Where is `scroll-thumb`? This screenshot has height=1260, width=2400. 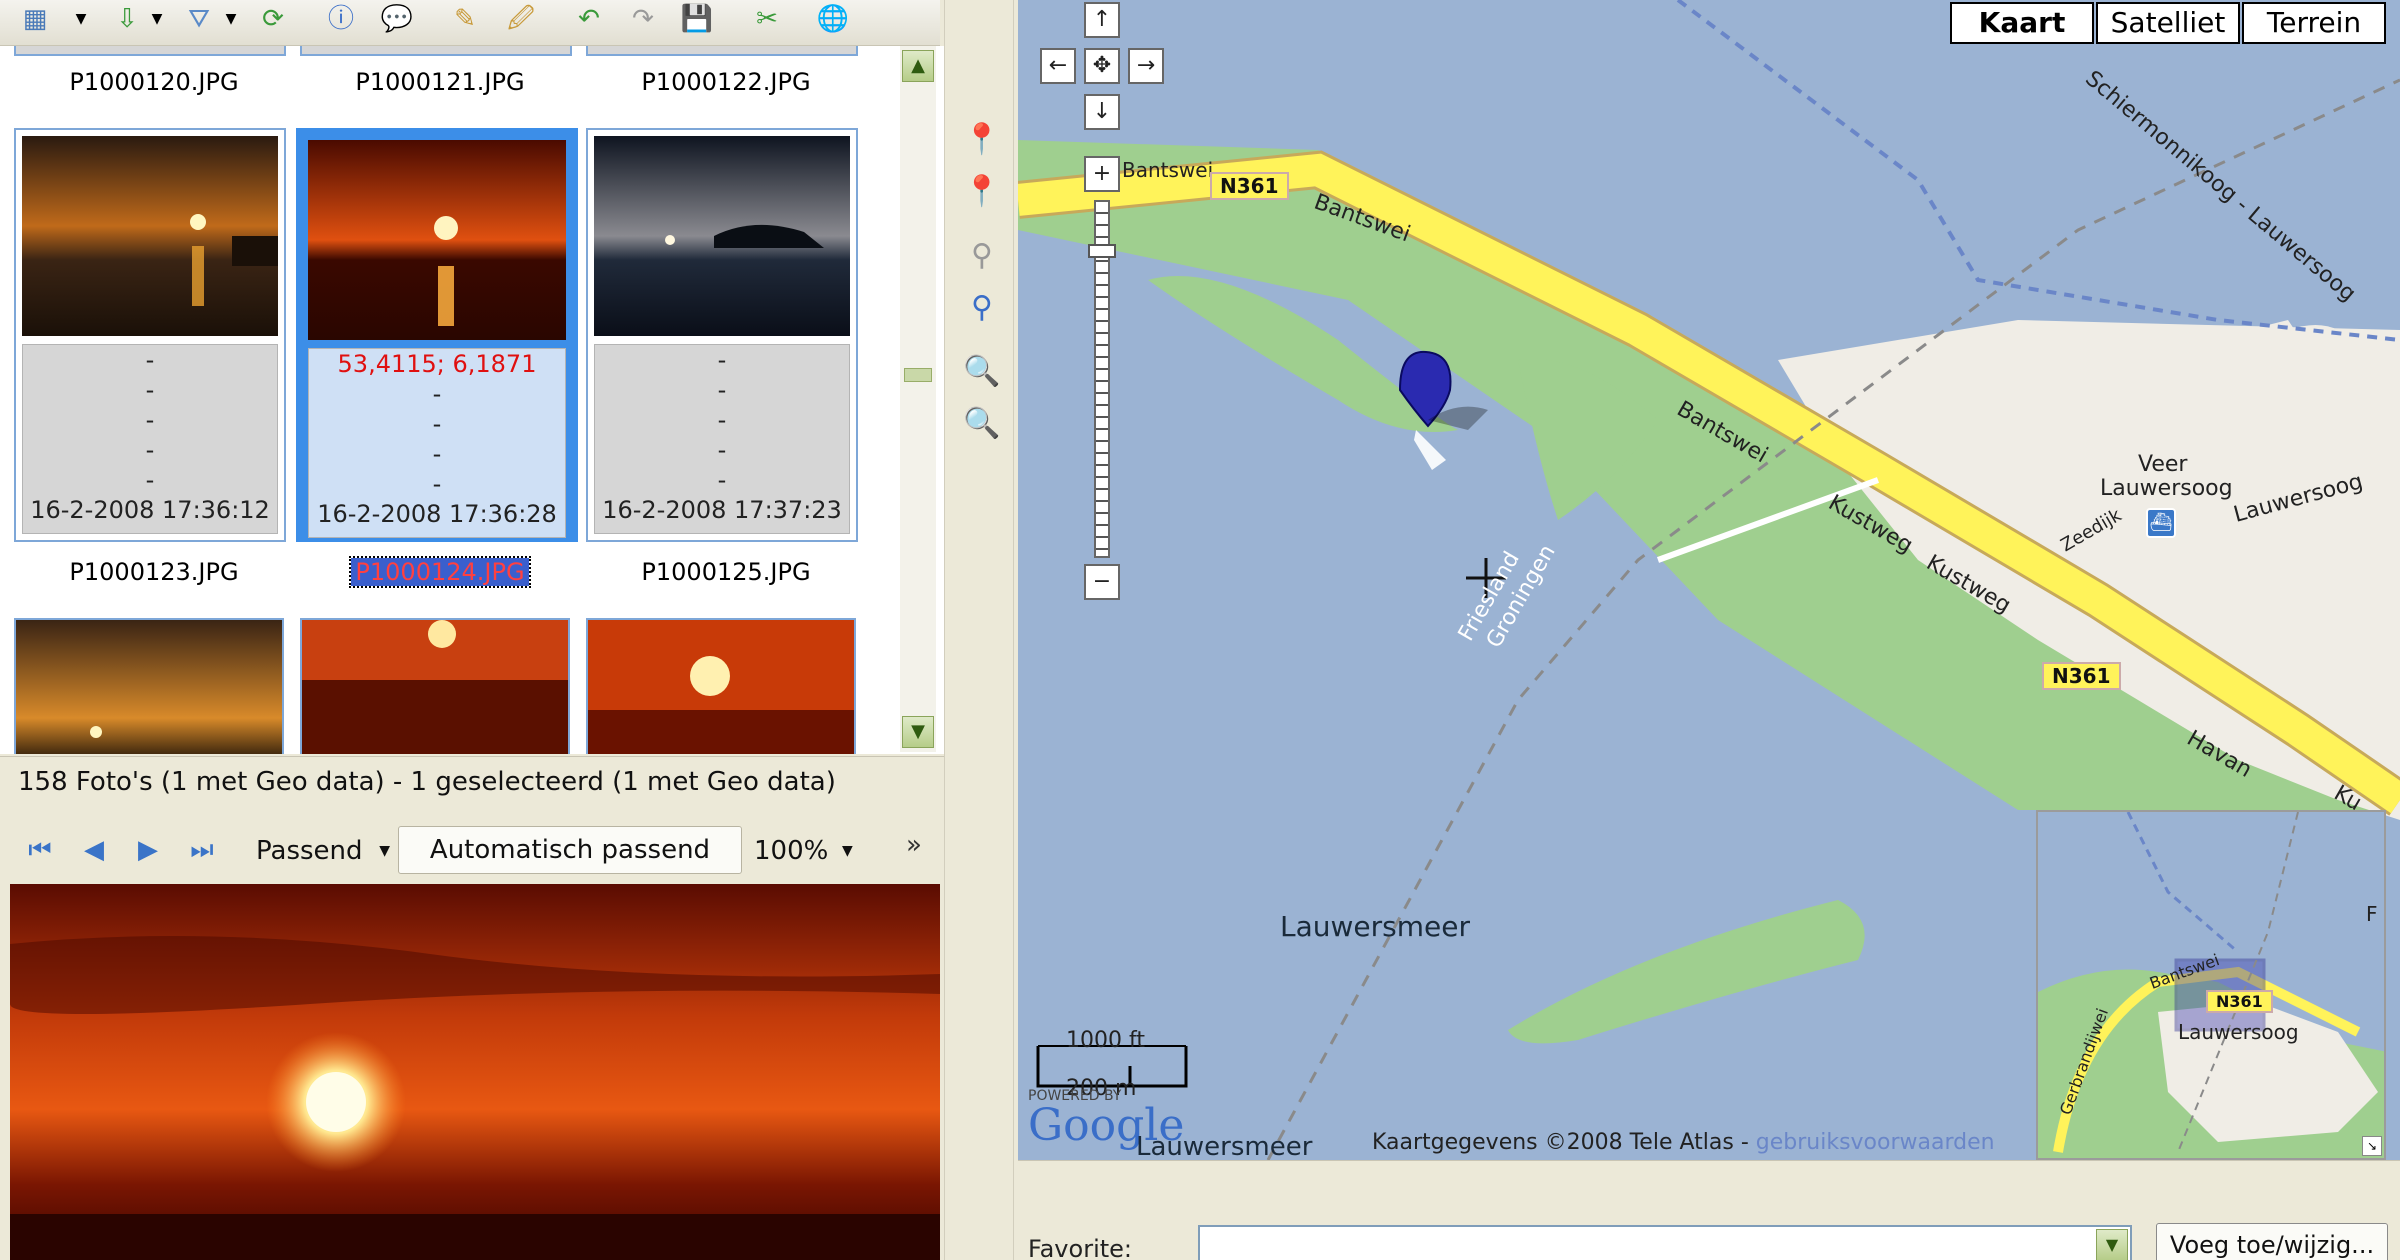
scroll-thumb is located at coordinates (918, 375).